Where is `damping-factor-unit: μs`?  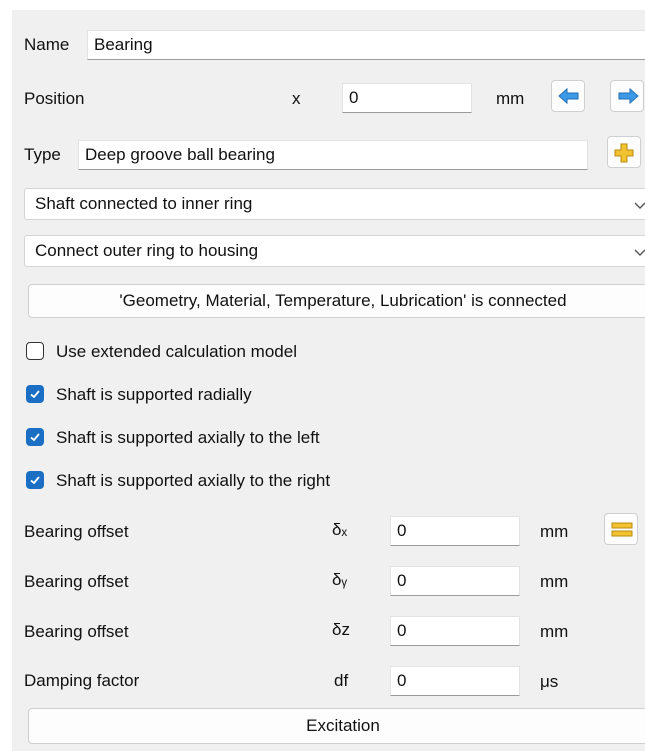
damping-factor-unit: μs is located at coordinates (549, 681).